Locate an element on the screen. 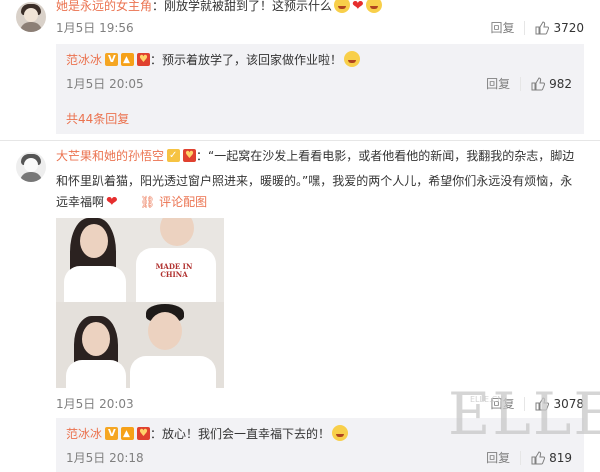 Image resolution: width=600 pixels, height=472 pixels. reply-actions: 回复 819 is located at coordinates (529, 458).